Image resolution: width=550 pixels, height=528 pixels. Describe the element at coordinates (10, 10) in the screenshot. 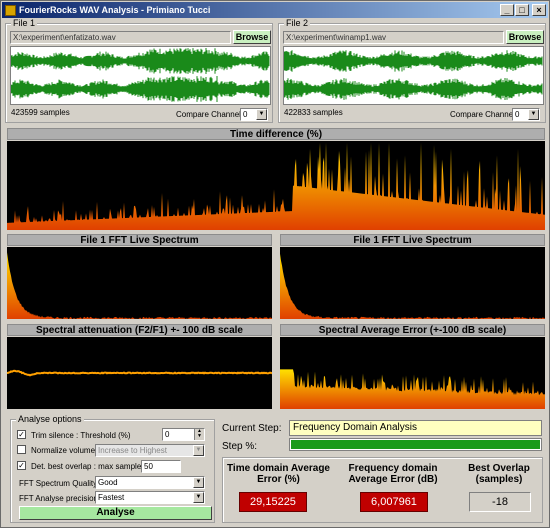

I see `app-icon` at that location.